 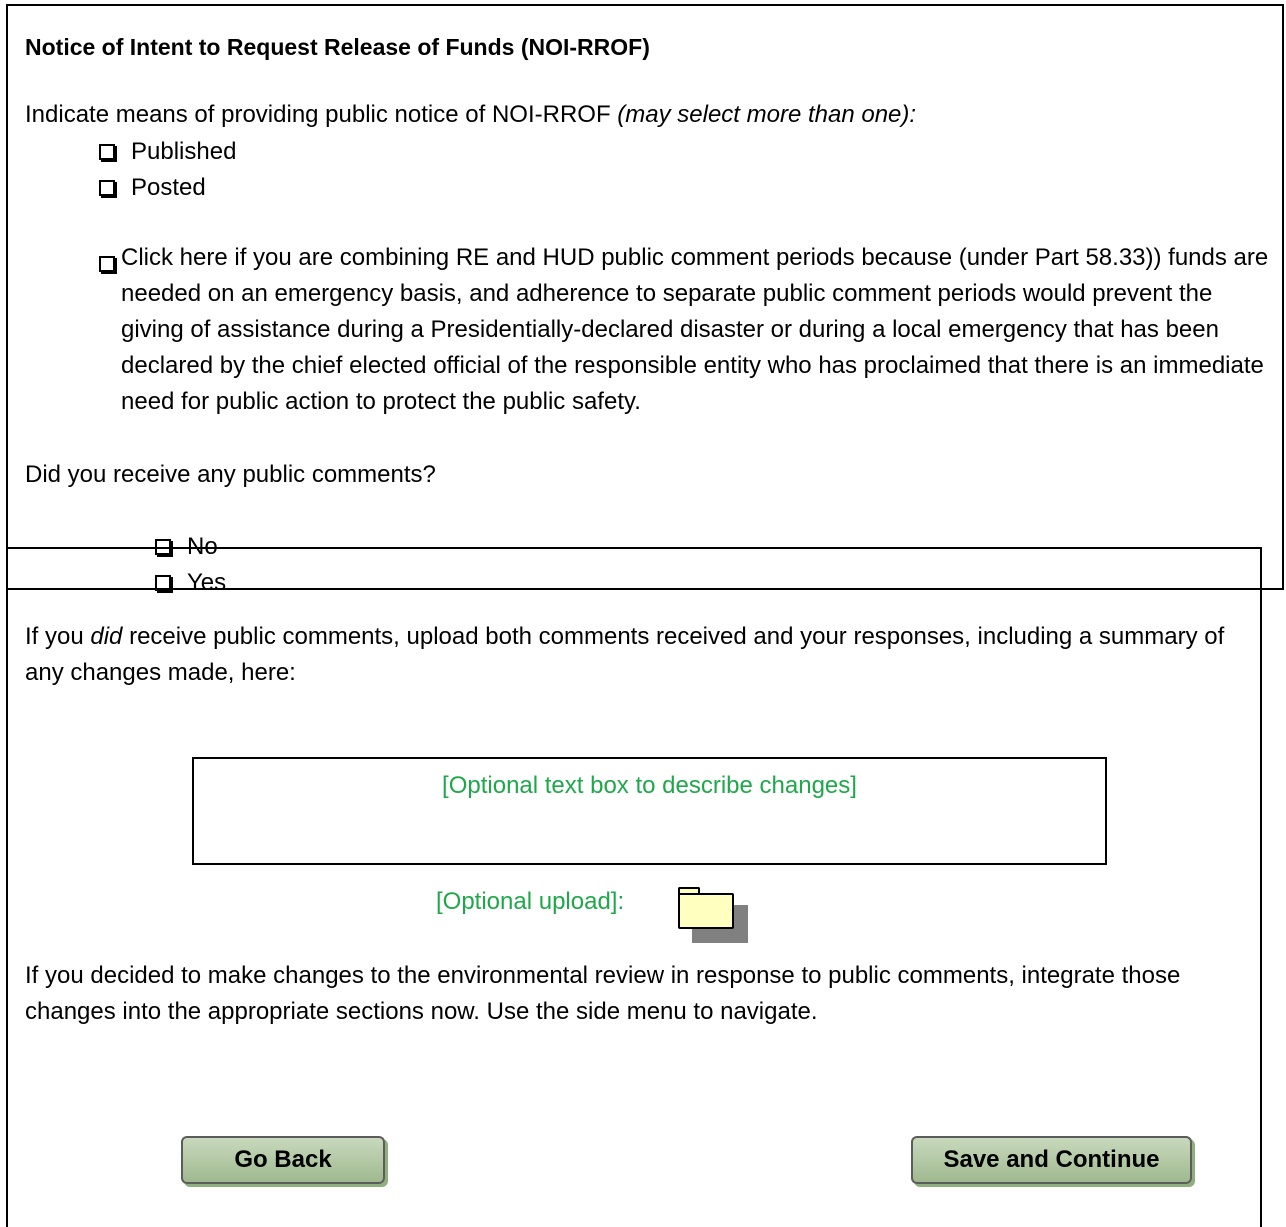 What do you see at coordinates (649, 811) in the screenshot?
I see `changes-textbox: [Optional text box to describe changes]` at bounding box center [649, 811].